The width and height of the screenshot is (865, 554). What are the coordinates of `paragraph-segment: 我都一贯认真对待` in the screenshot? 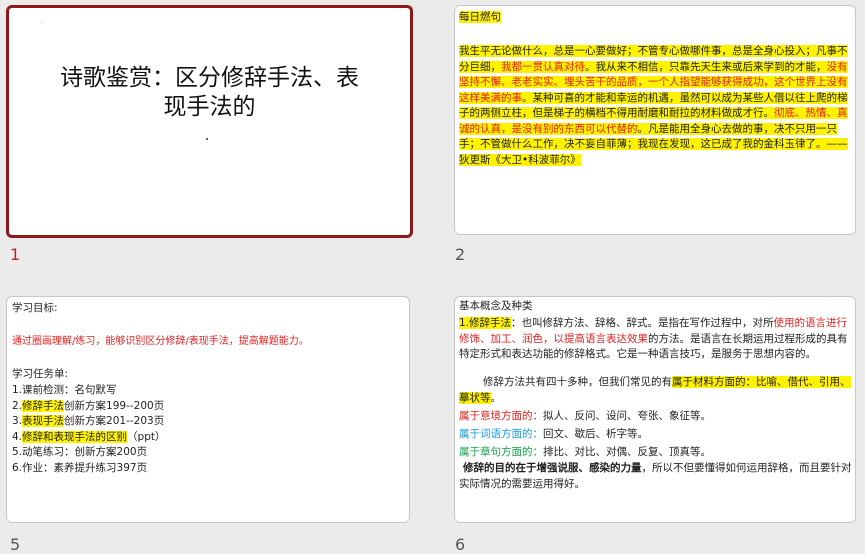 It's located at (543, 66).